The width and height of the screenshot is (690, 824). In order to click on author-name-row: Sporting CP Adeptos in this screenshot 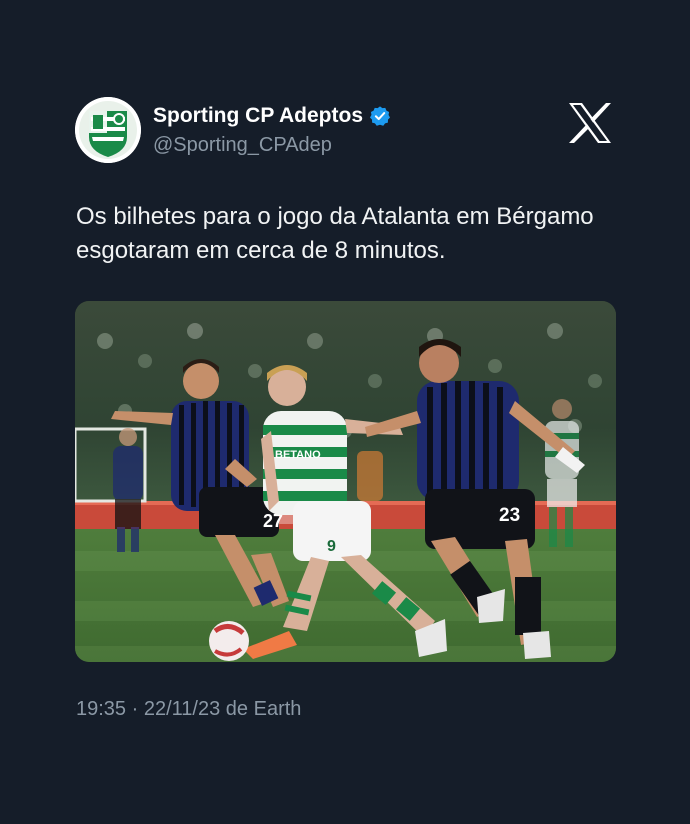, I will do `click(272, 116)`.